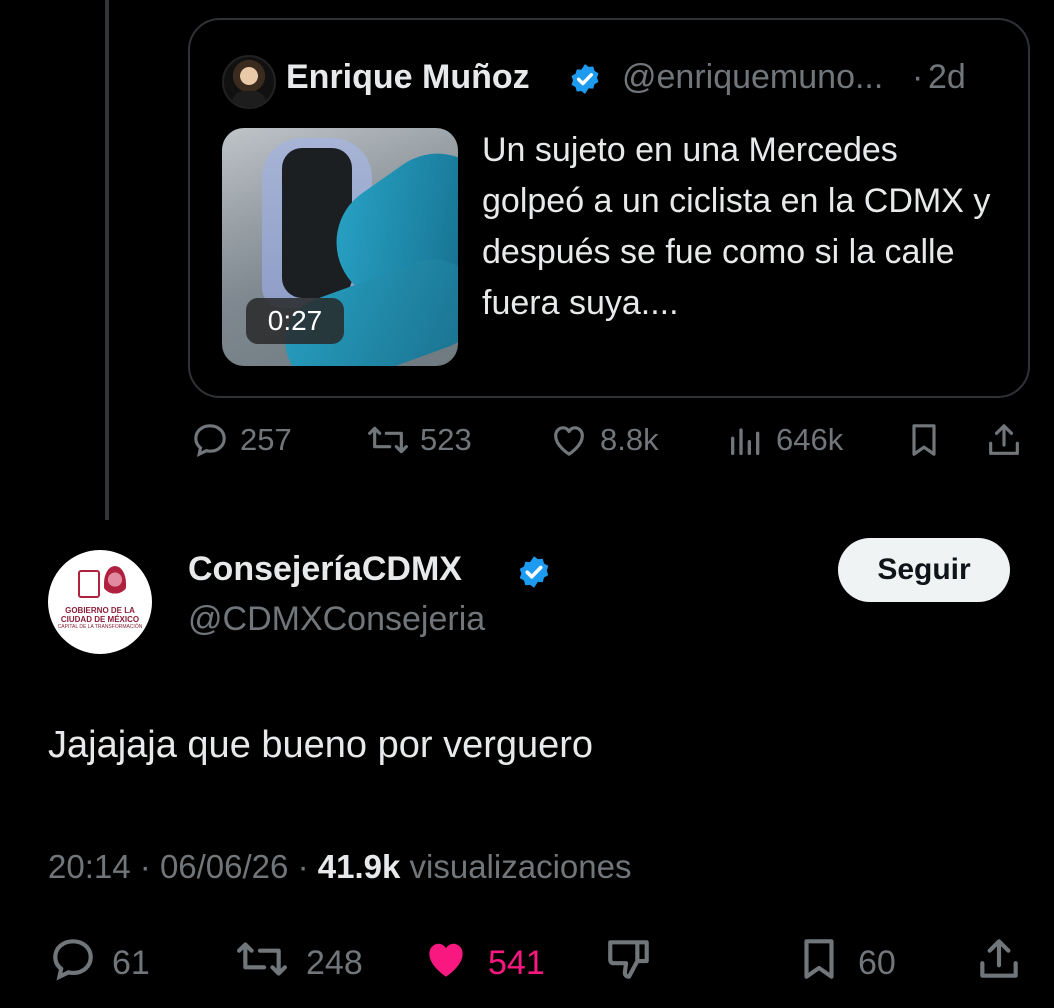  Describe the element at coordinates (746, 440) in the screenshot. I see `views-icon` at that location.